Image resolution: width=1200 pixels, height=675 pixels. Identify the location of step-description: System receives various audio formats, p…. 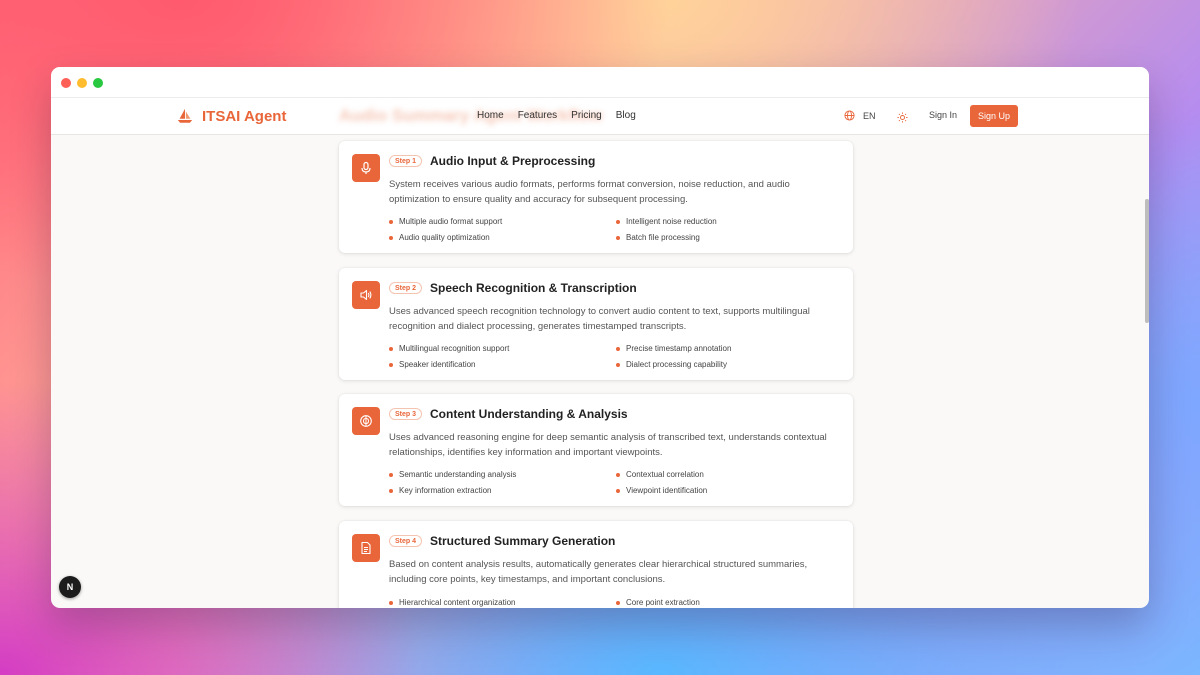
(589, 192).